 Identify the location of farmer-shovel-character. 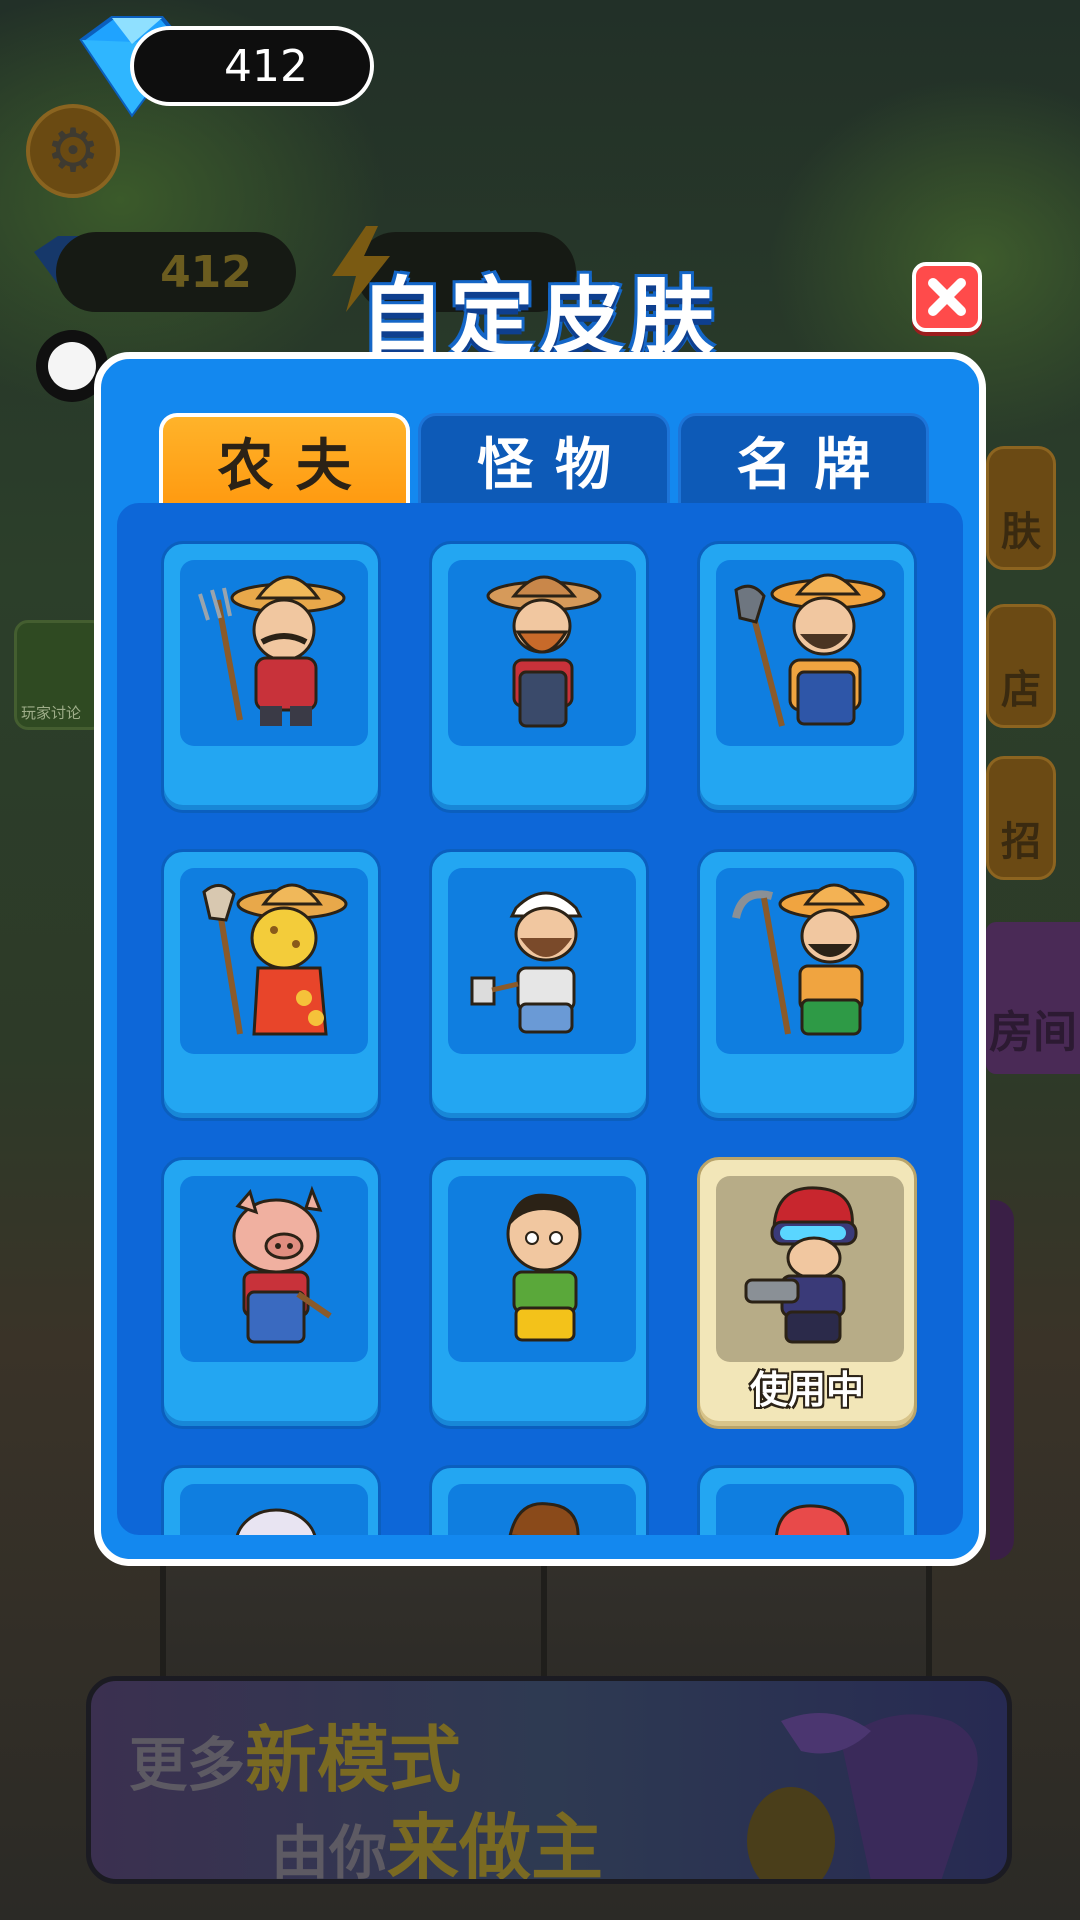
(810, 650).